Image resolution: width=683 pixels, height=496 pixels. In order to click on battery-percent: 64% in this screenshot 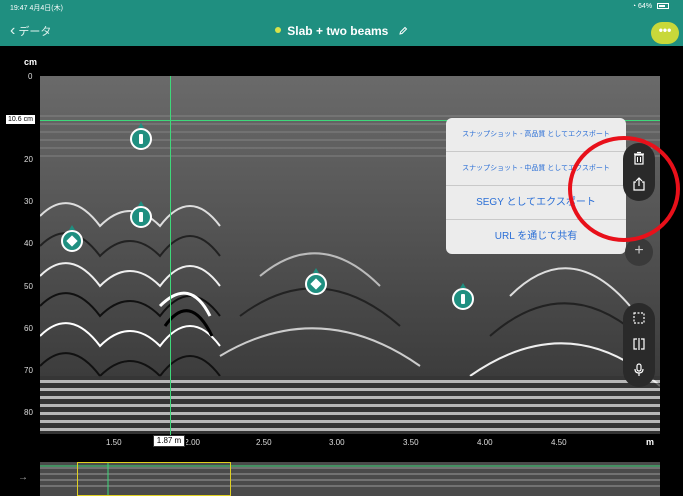, I will do `click(645, 6)`.